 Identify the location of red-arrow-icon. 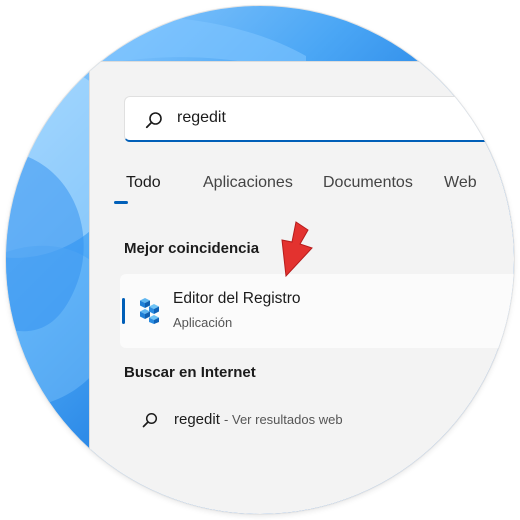
(297, 249).